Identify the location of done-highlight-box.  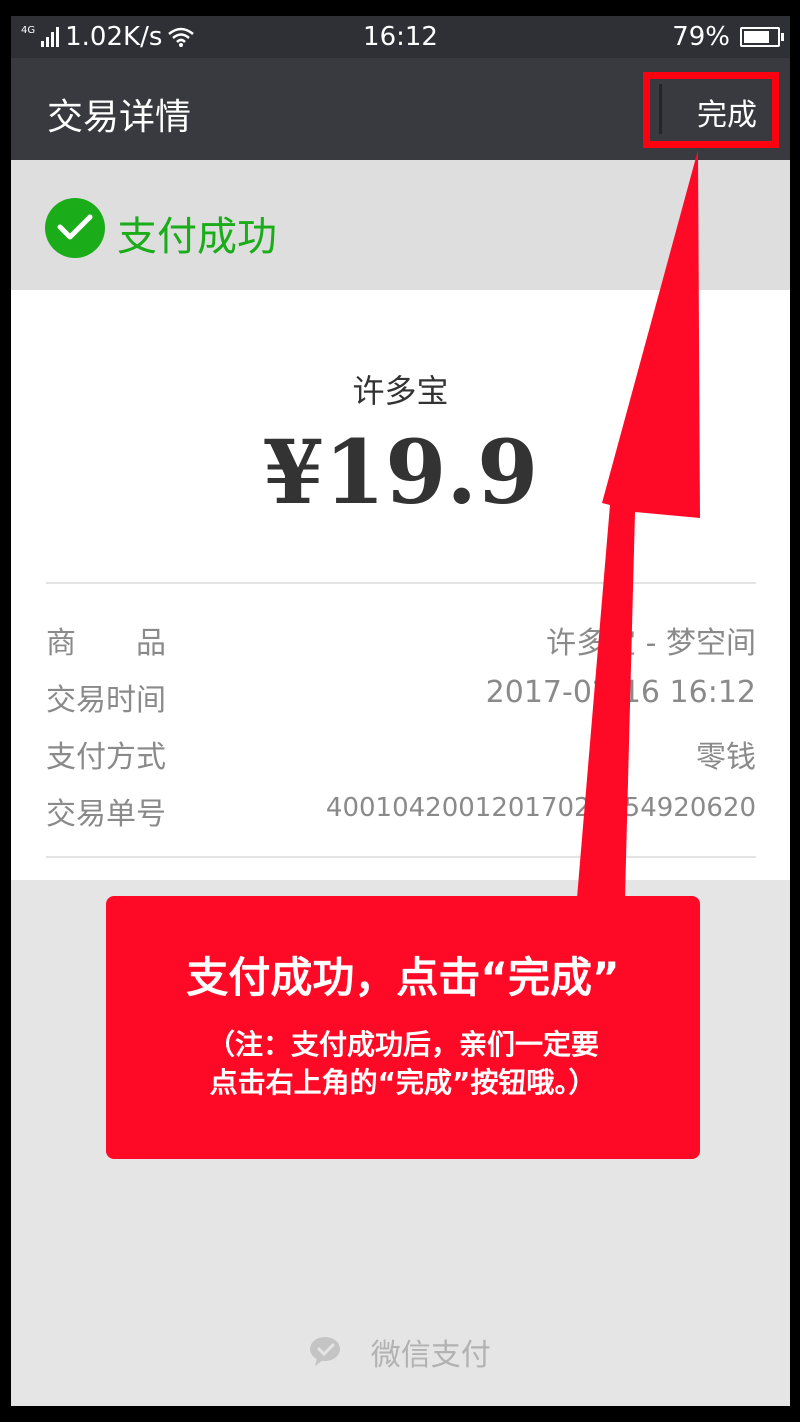
(711, 110).